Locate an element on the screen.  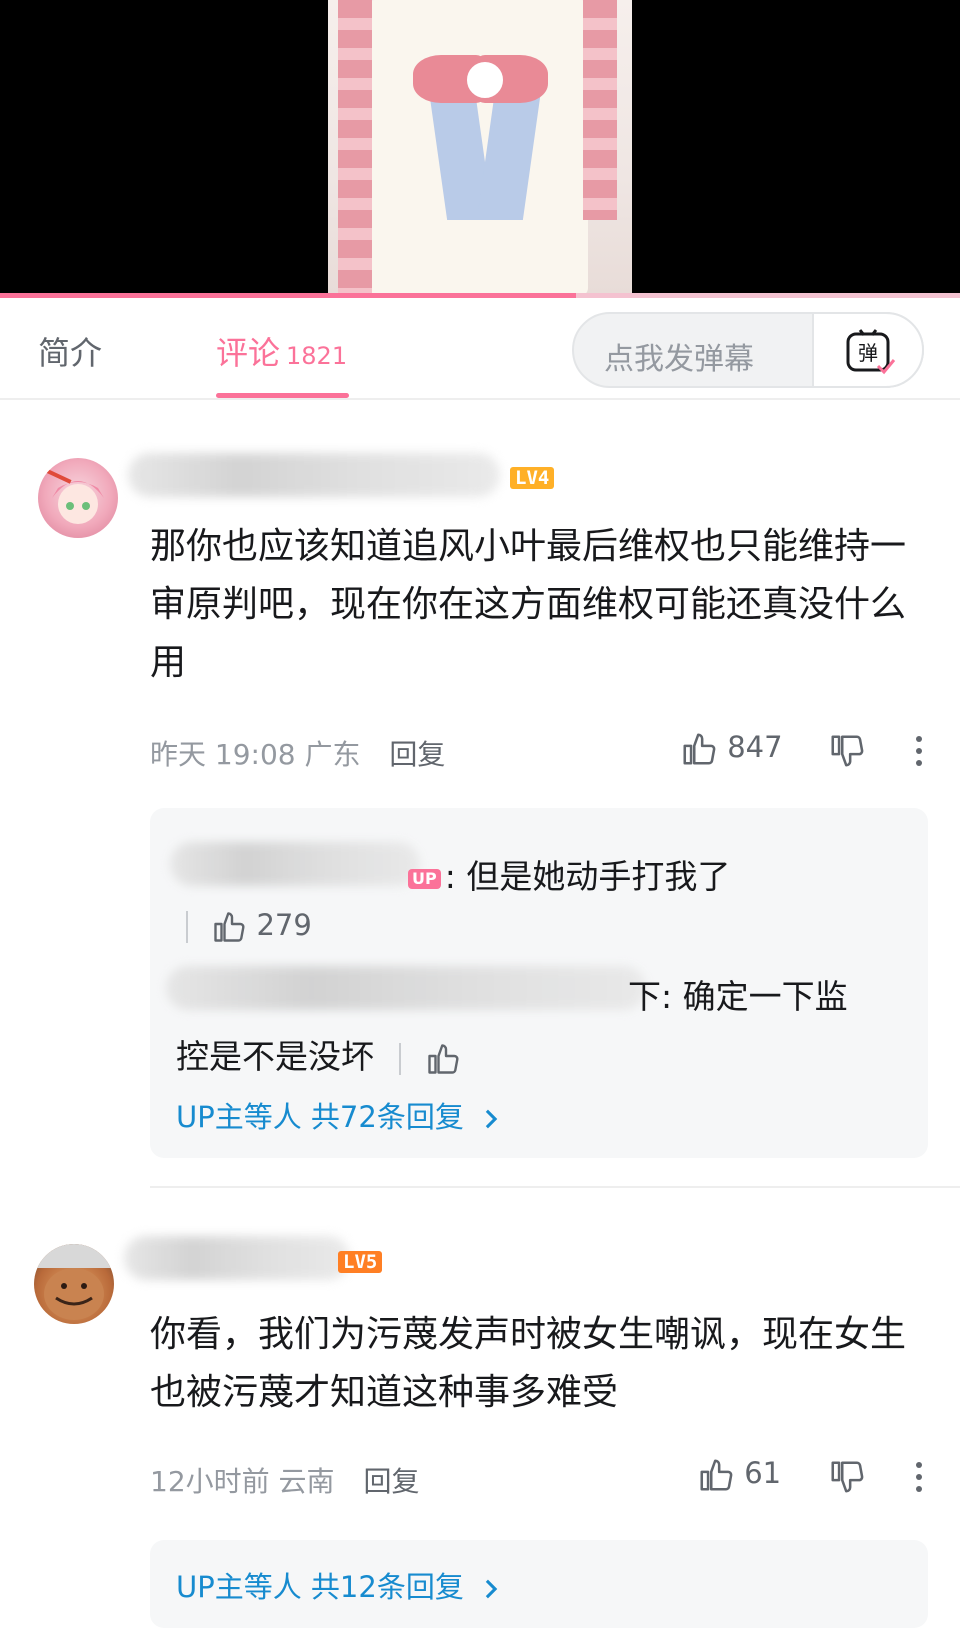
level-badge: LV5 is located at coordinates (360, 1262).